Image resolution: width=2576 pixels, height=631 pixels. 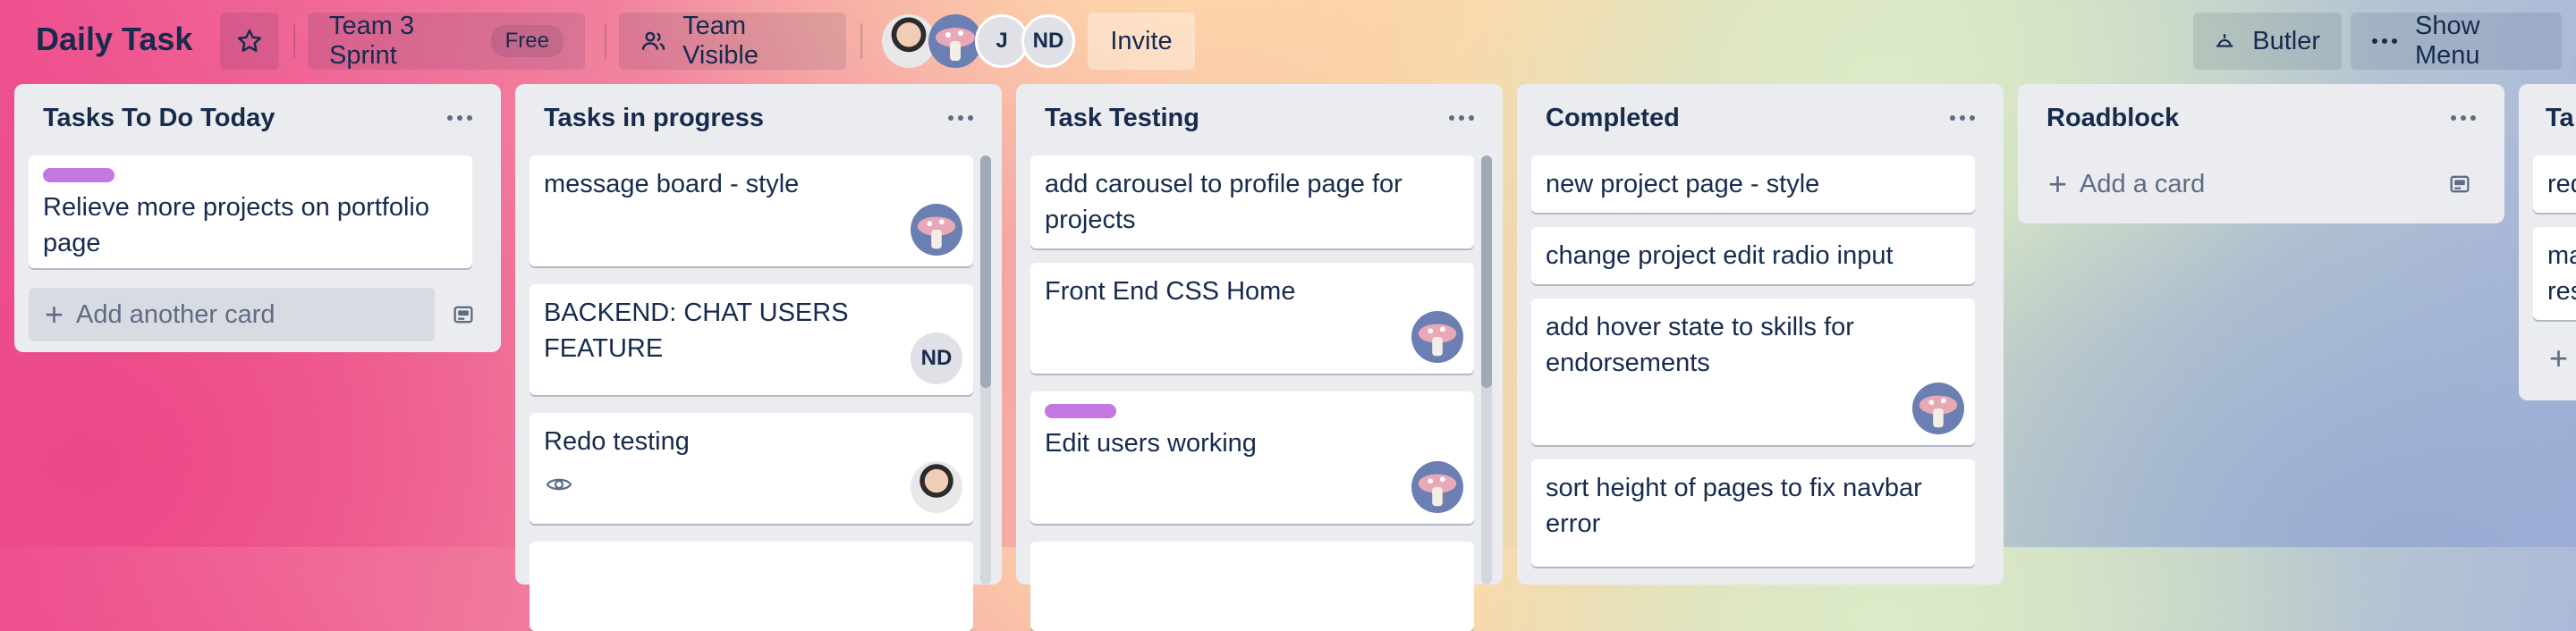 I want to click on card: new project page - style, so click(x=1753, y=184).